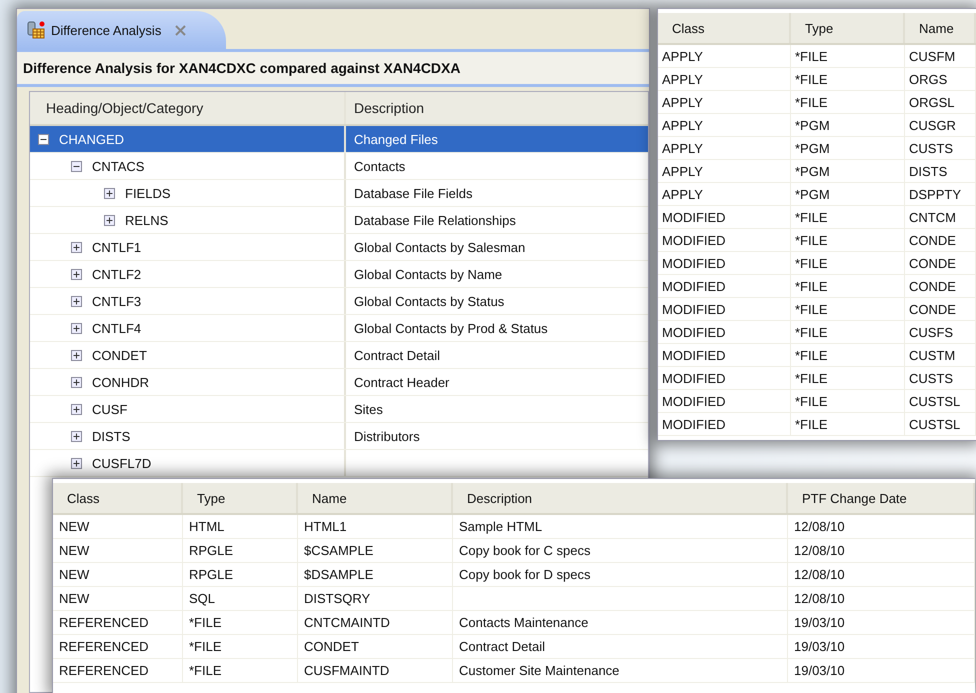 The image size is (976, 693). What do you see at coordinates (339, 328) in the screenshot?
I see `tree-row: CNTLF4 Global Contacts by Prod & Status` at bounding box center [339, 328].